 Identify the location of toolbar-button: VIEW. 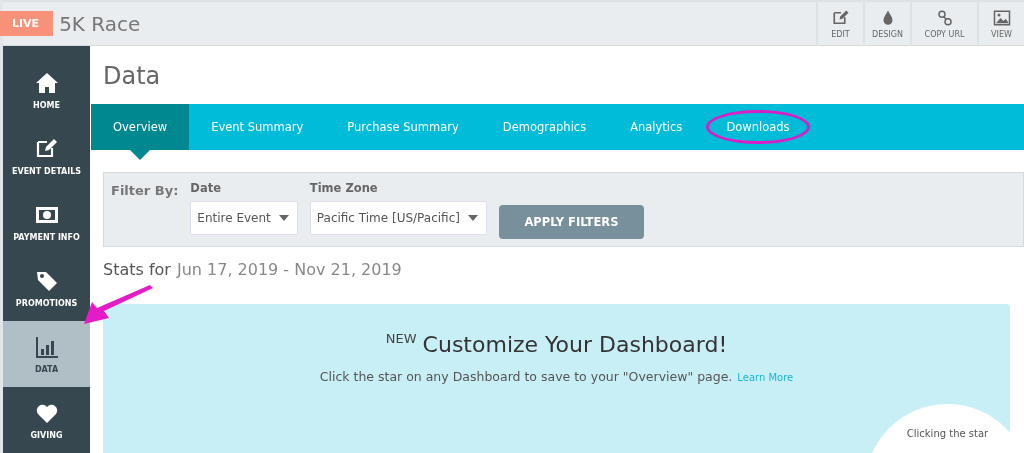
(1000, 23).